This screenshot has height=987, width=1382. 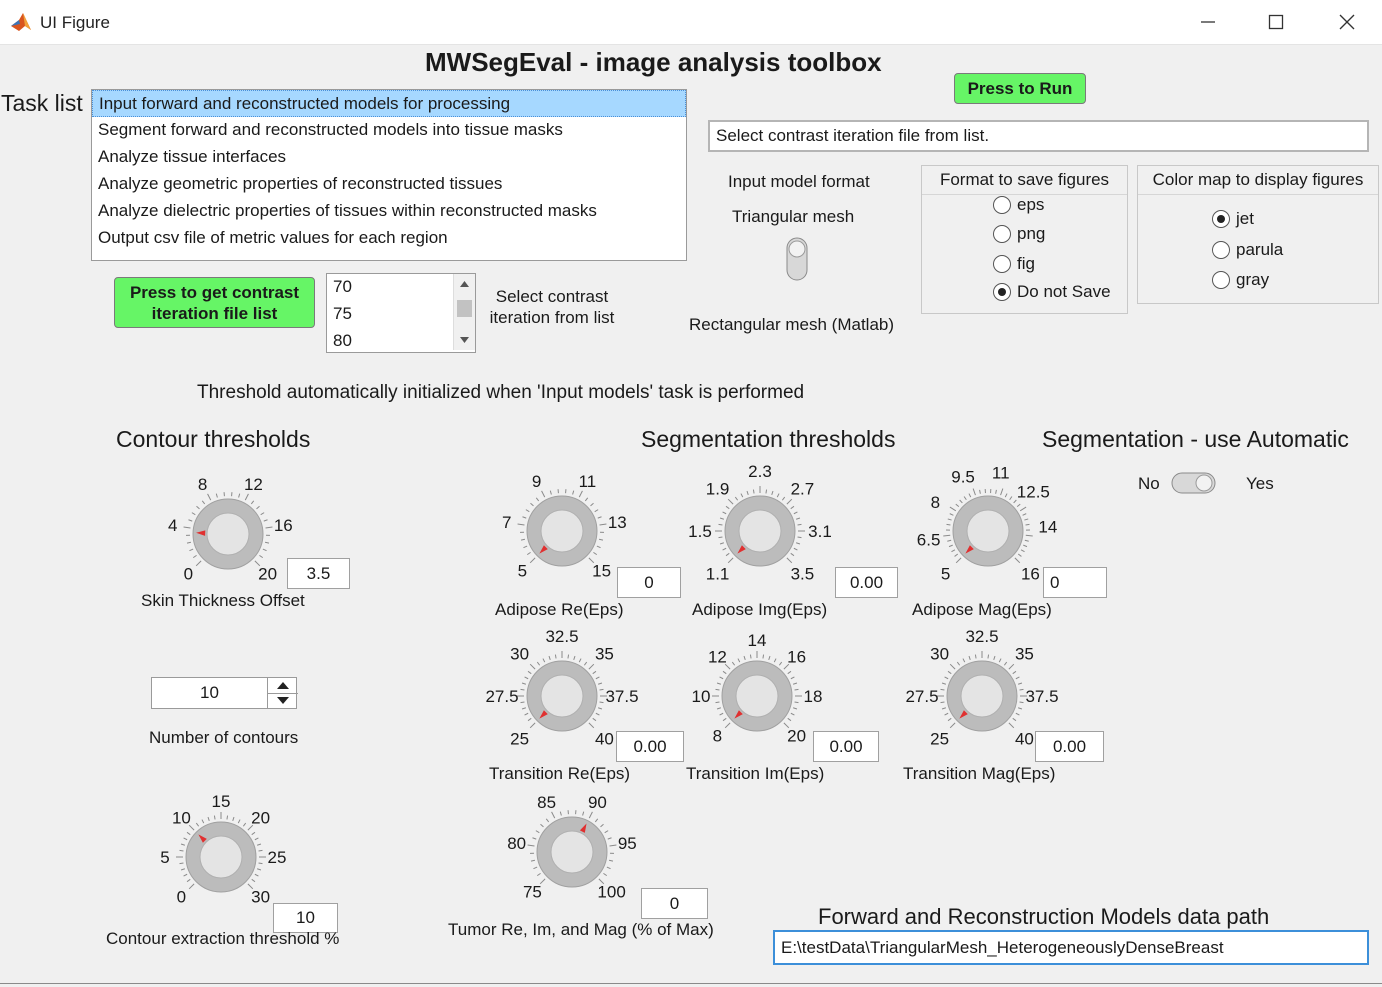 I want to click on contrast-item: 75, so click(x=389, y=314).